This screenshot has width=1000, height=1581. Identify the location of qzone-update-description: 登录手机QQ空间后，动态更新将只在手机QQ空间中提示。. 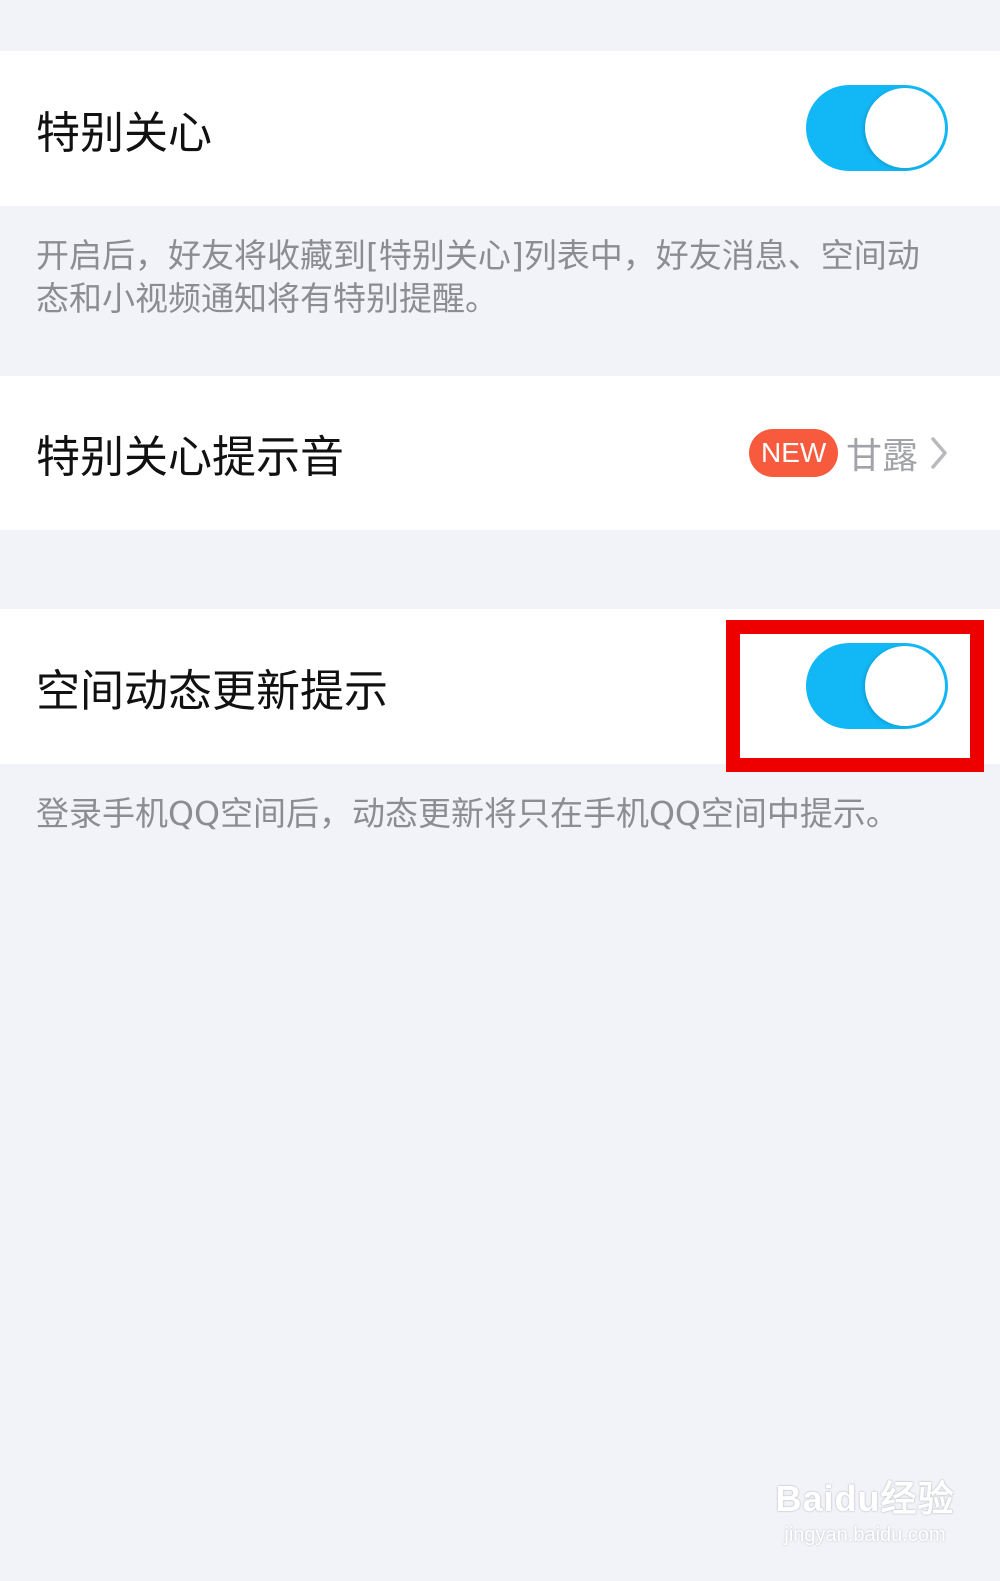
(467, 813).